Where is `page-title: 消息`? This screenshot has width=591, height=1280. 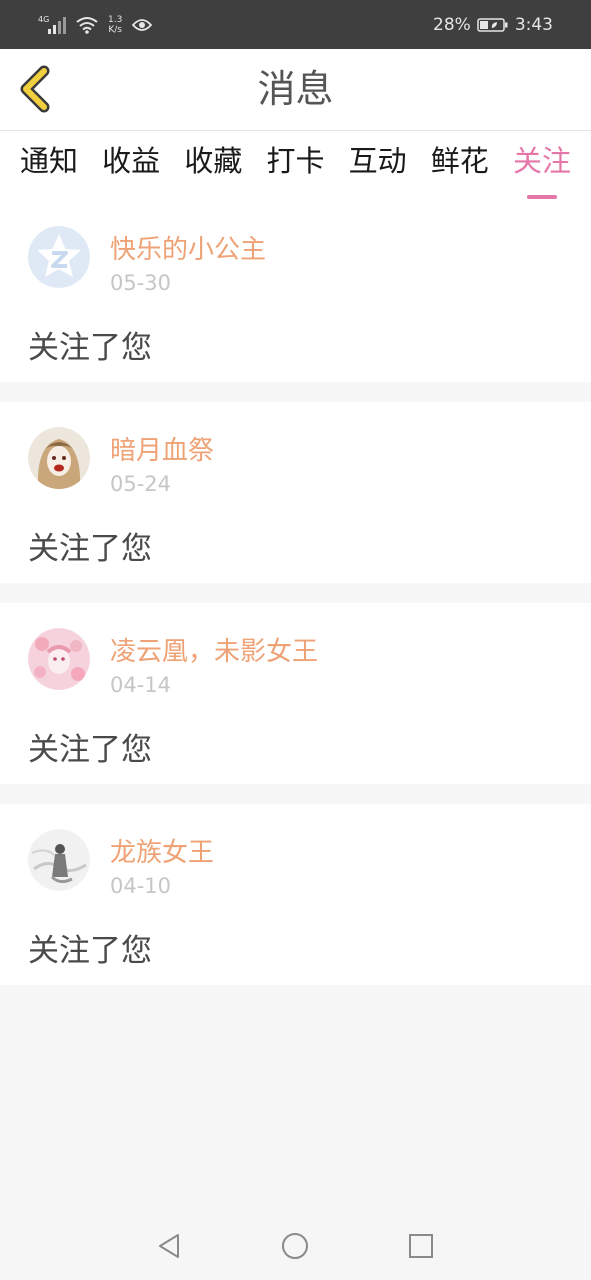
page-title: 消息 is located at coordinates (295, 89).